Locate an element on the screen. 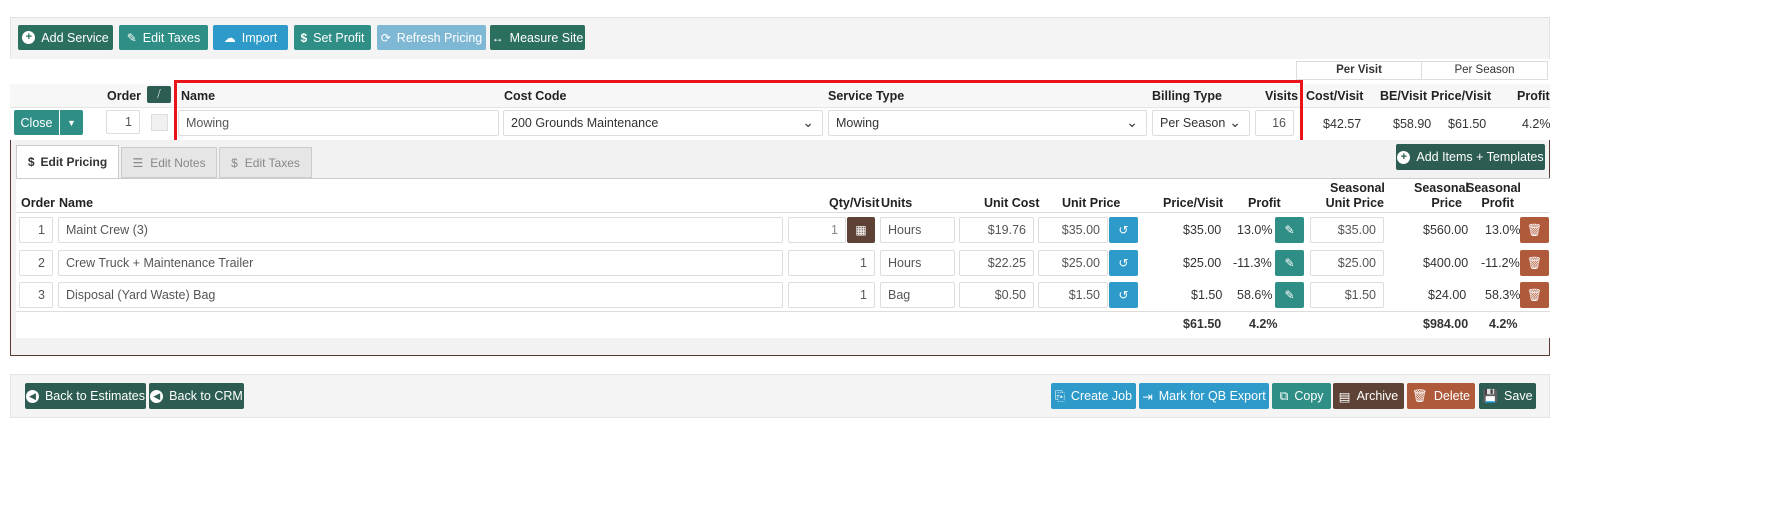 This screenshot has height=512, width=1791. item-units-input: Bag is located at coordinates (917, 295).